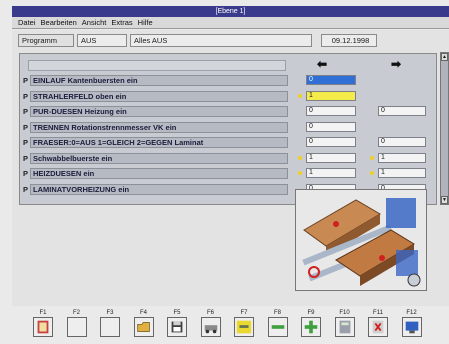 The height and width of the screenshot is (344, 449). What do you see at coordinates (378, 327) in the screenshot?
I see `exit-icon` at bounding box center [378, 327].